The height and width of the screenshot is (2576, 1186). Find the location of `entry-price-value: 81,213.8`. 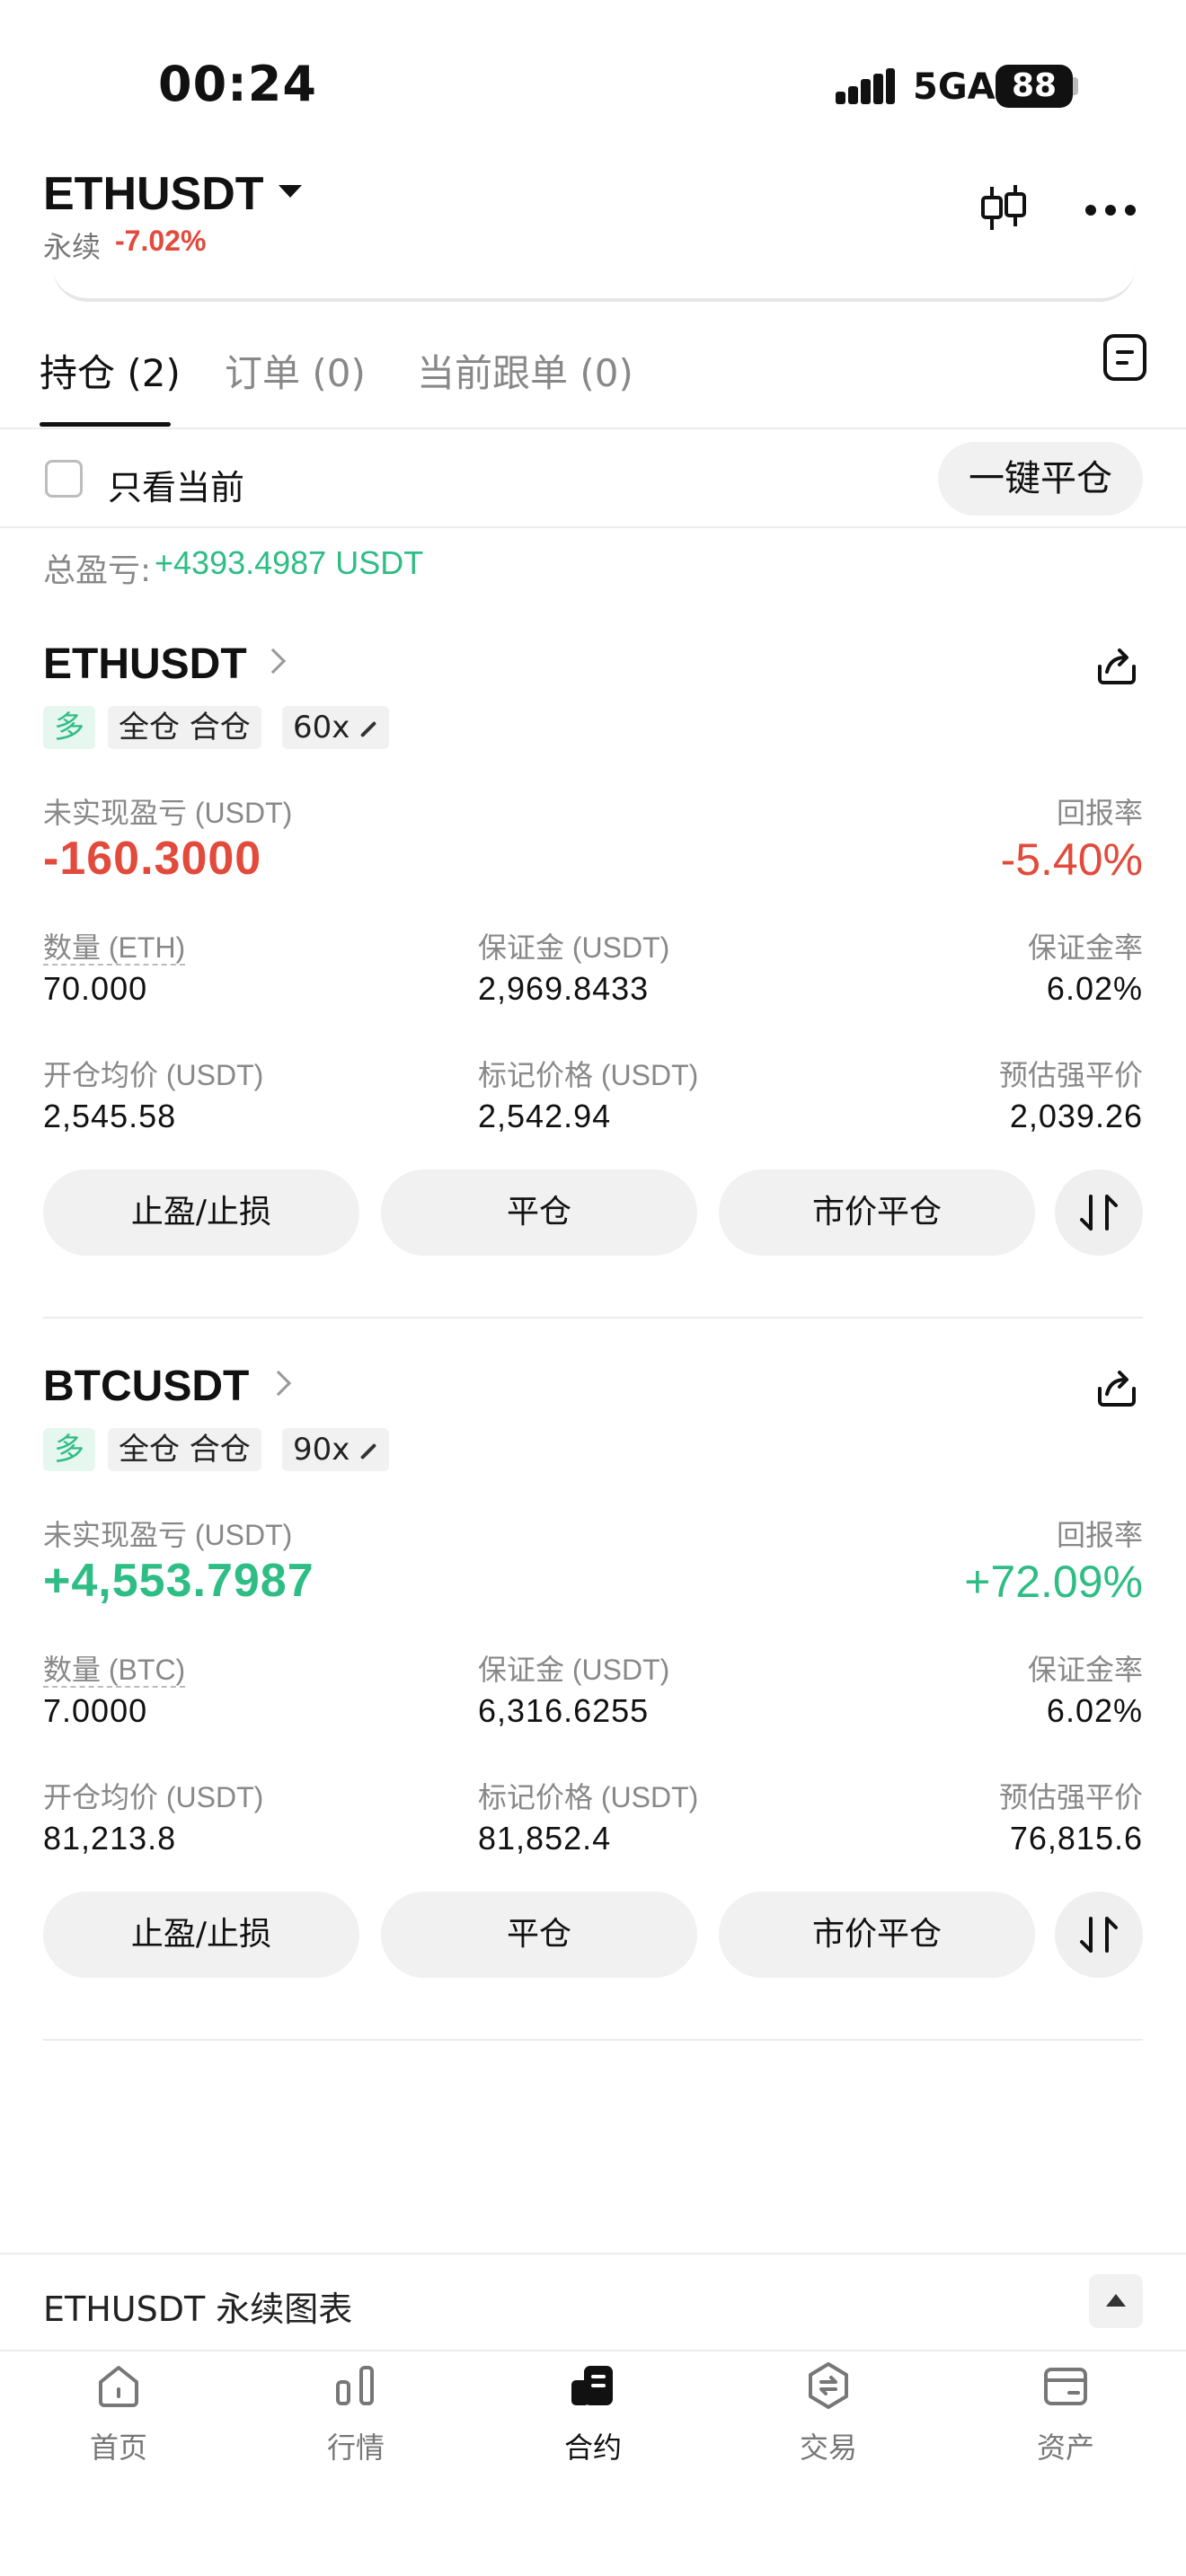

entry-price-value: 81,213.8 is located at coordinates (110, 1838).